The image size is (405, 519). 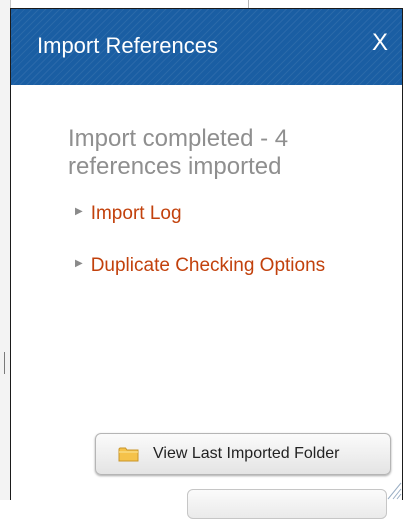 I want to click on close-button: X, so click(x=380, y=43).